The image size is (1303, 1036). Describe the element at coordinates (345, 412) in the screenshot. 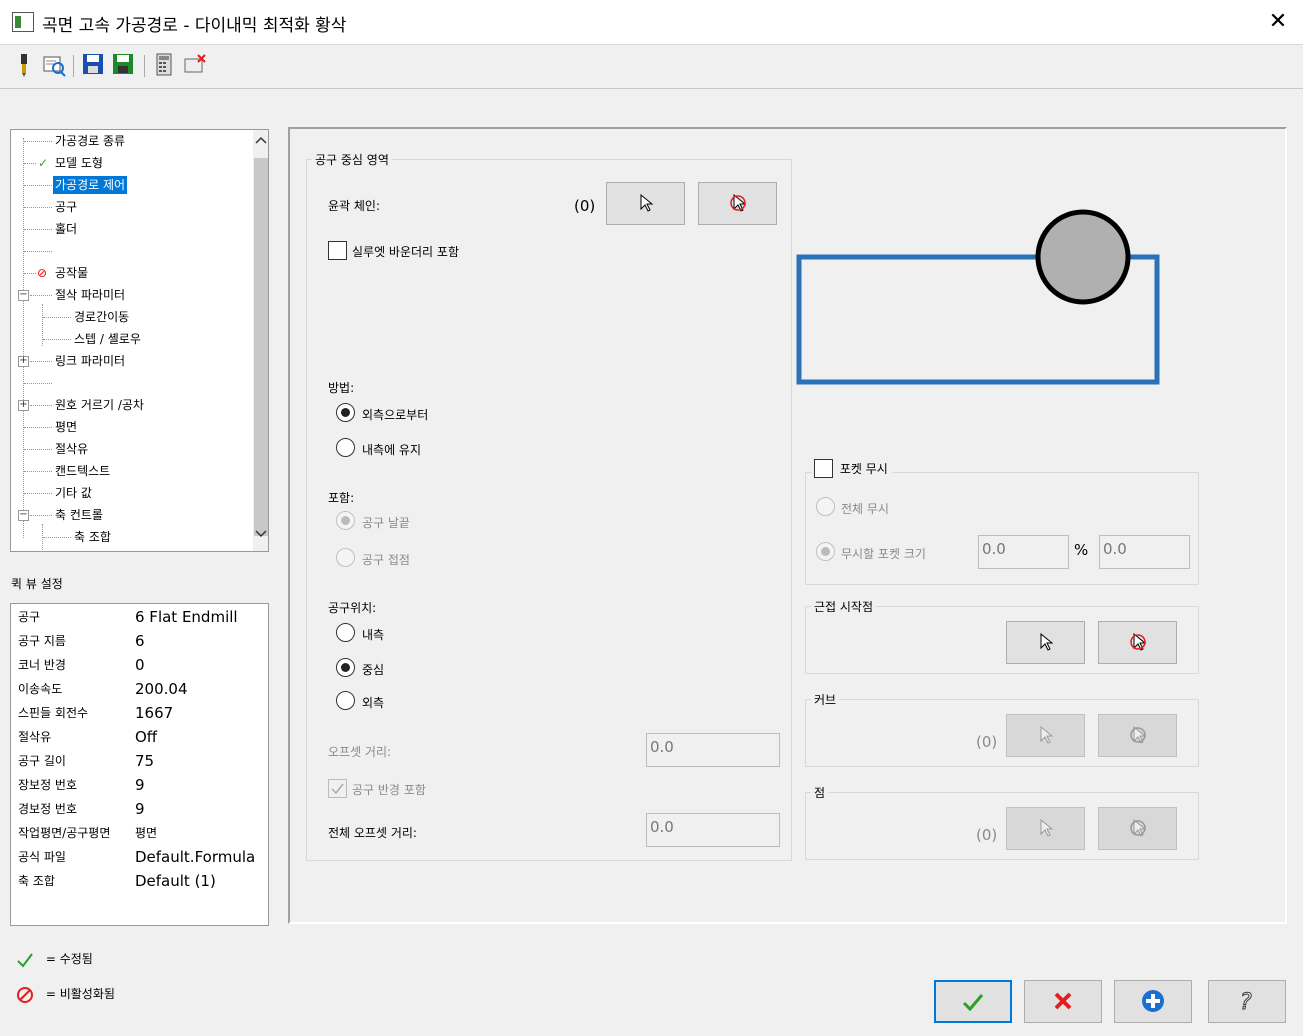

I see `method-outside-radio` at that location.